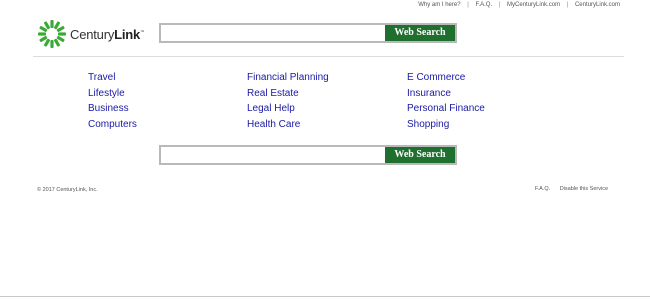 The width and height of the screenshot is (650, 299). Describe the element at coordinates (325, 296) in the screenshot. I see `page-bottom-border` at that location.